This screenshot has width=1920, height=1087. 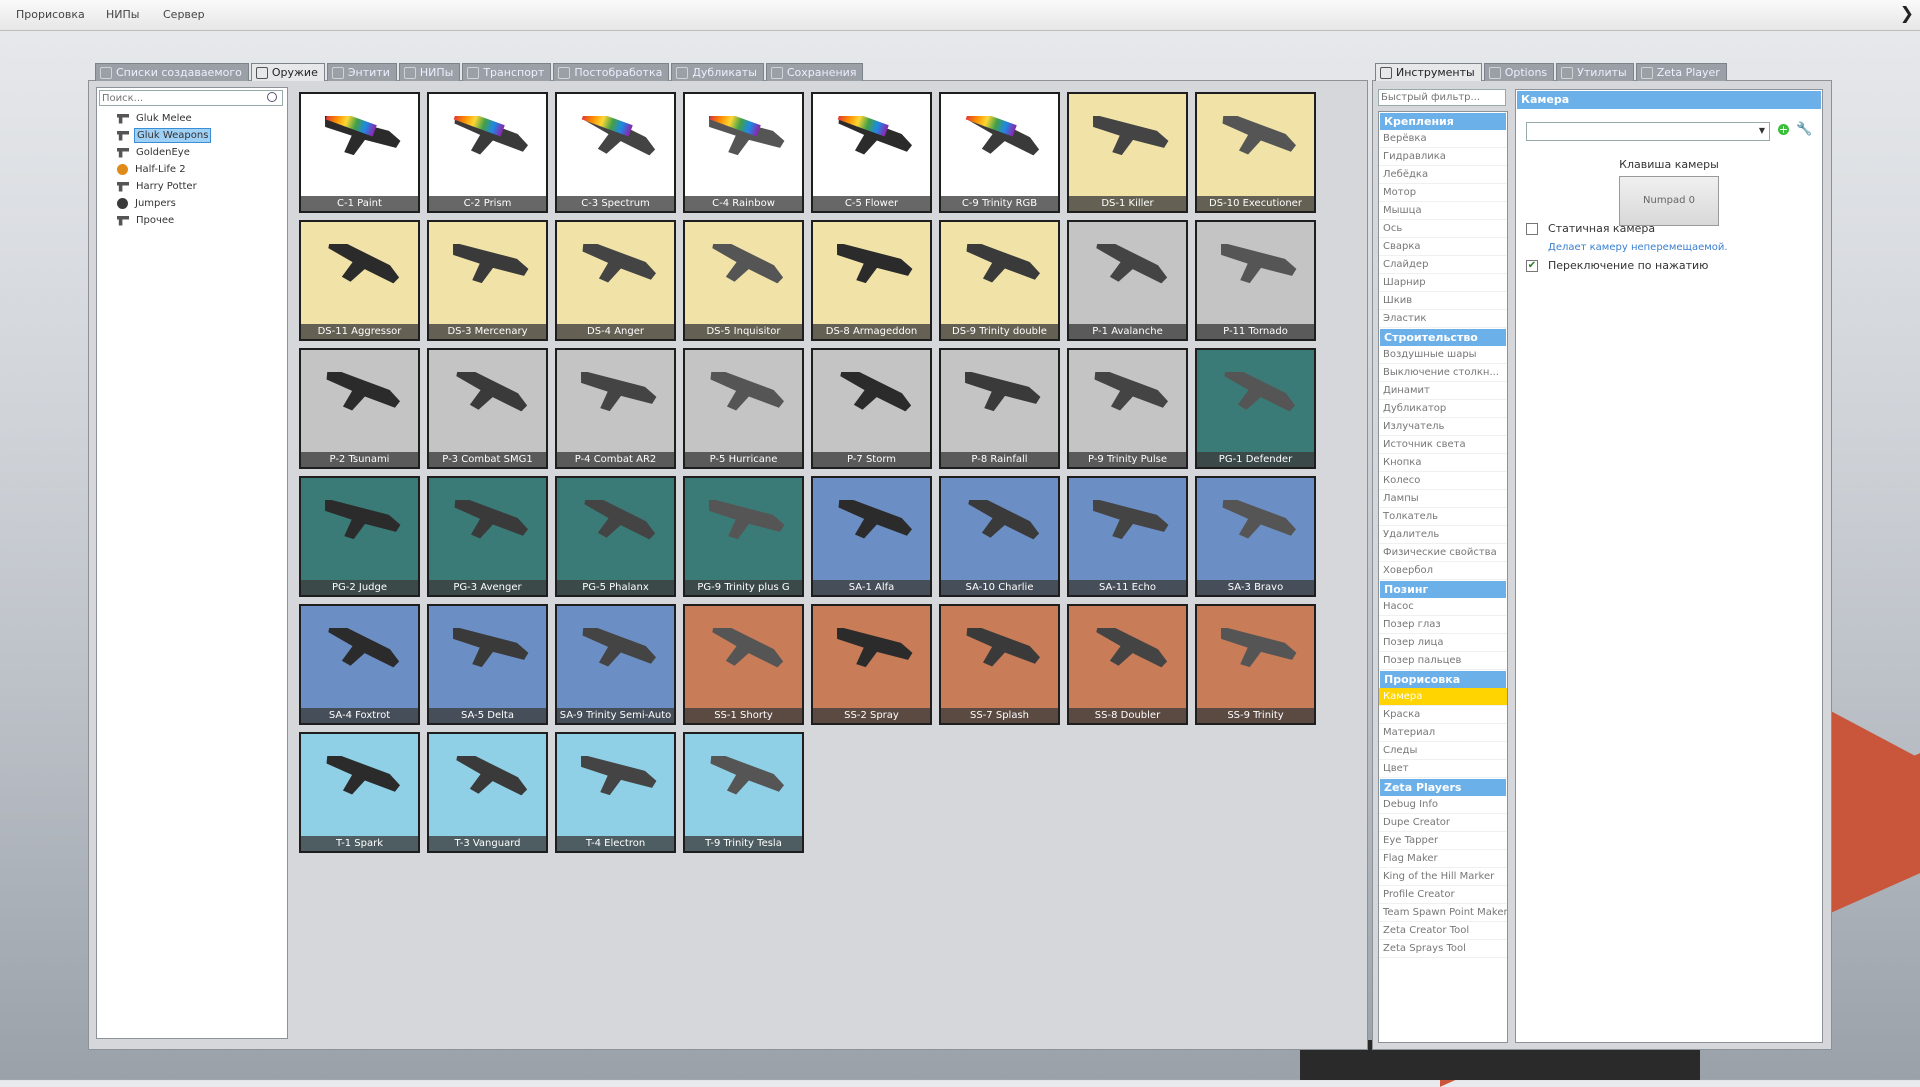 What do you see at coordinates (999, 280) in the screenshot?
I see `weapon-tile: DS-9 Trinity double` at bounding box center [999, 280].